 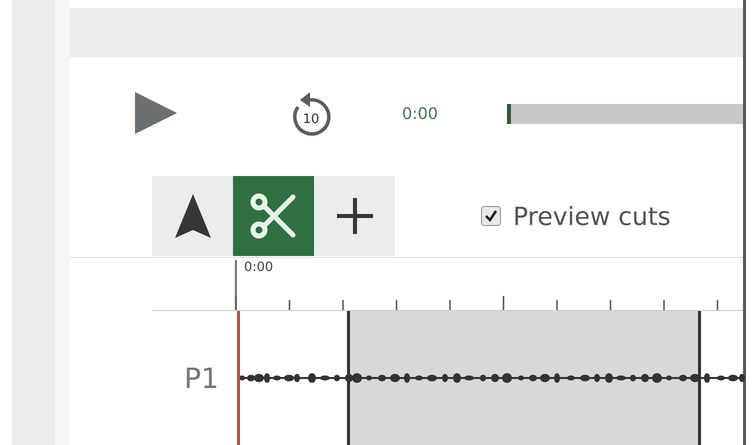 I want to click on playhead, so click(x=238, y=378).